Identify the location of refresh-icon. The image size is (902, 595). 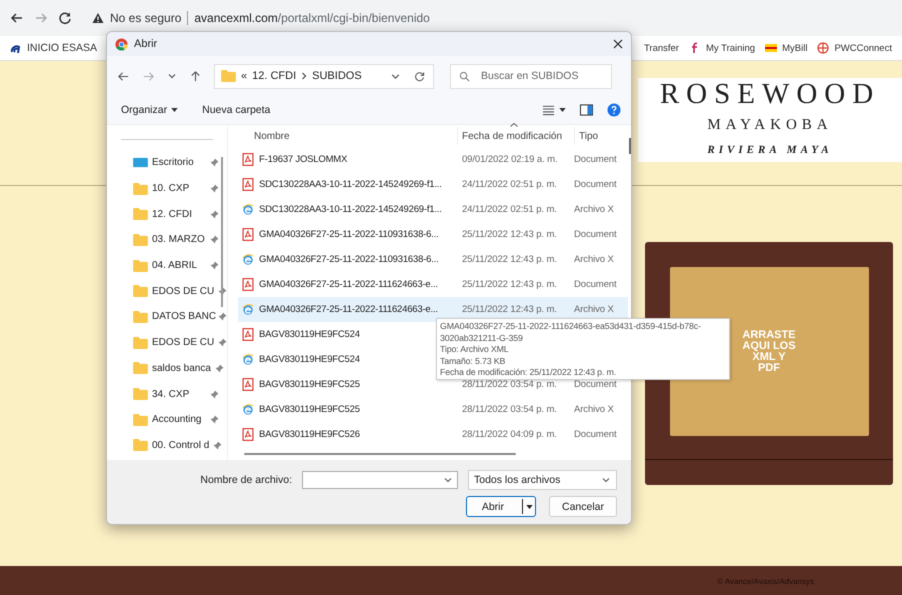
(419, 76).